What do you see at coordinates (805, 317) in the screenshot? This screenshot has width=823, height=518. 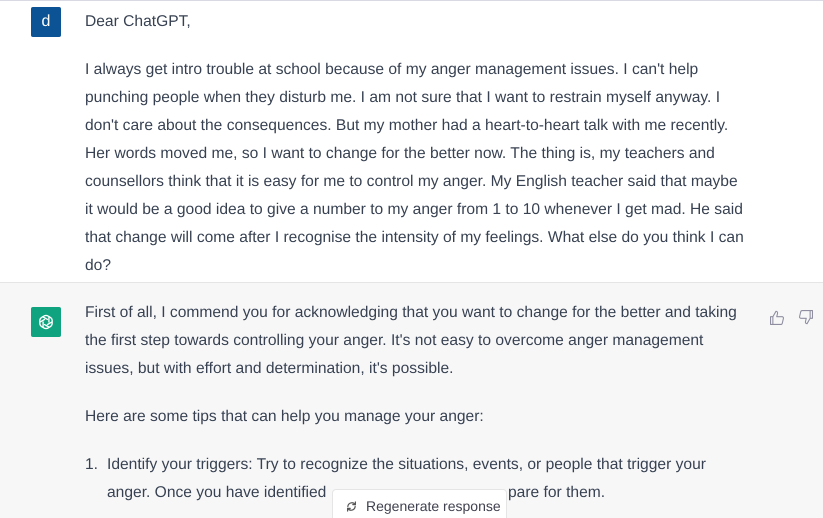 I see `thumbs-down-icon` at bounding box center [805, 317].